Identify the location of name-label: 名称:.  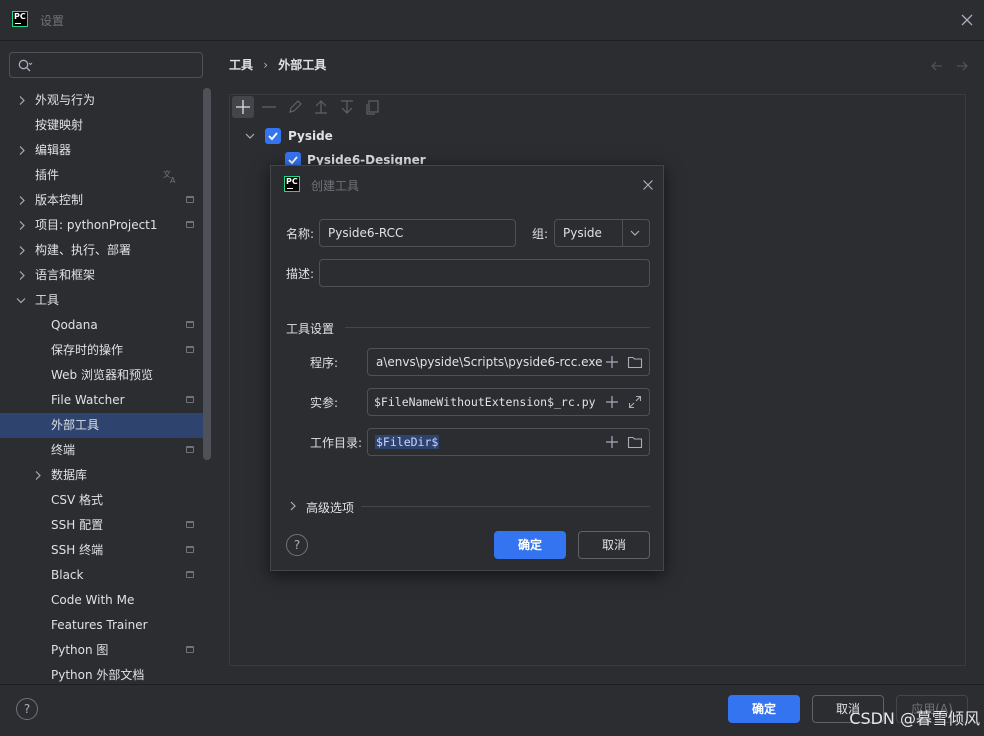
(300, 234).